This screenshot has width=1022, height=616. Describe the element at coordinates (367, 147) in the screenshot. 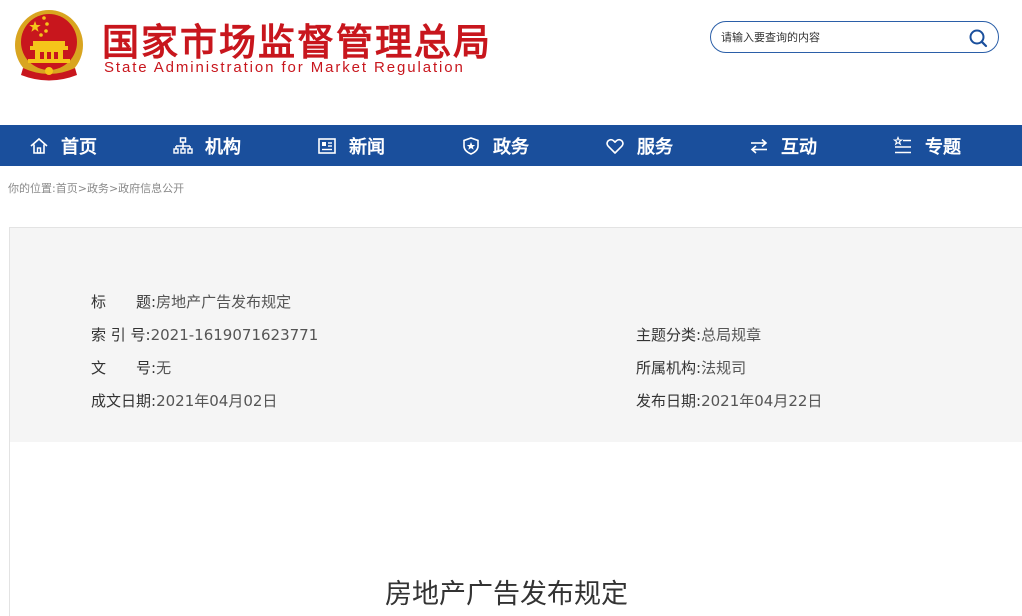

I see `nav-label: 新闻` at that location.